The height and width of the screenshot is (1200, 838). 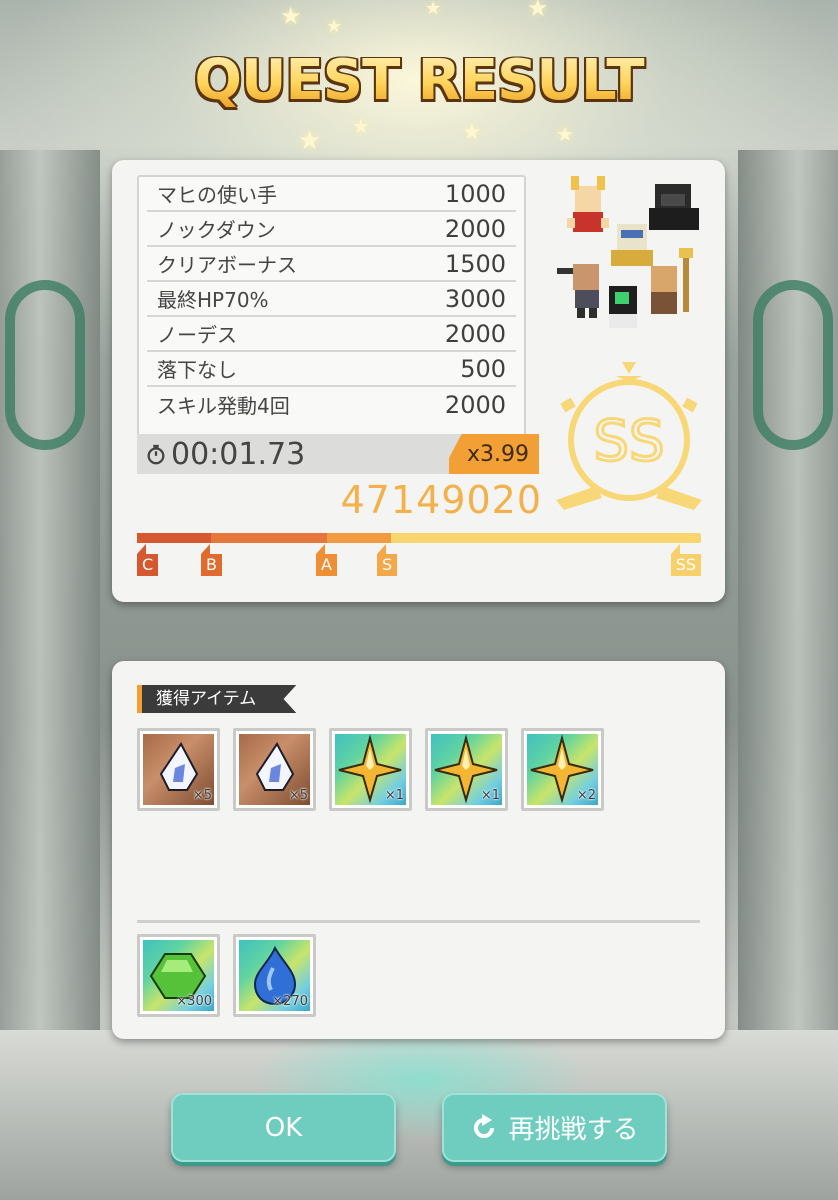 I want to click on rank-marker-c: C, so click(x=148, y=560).